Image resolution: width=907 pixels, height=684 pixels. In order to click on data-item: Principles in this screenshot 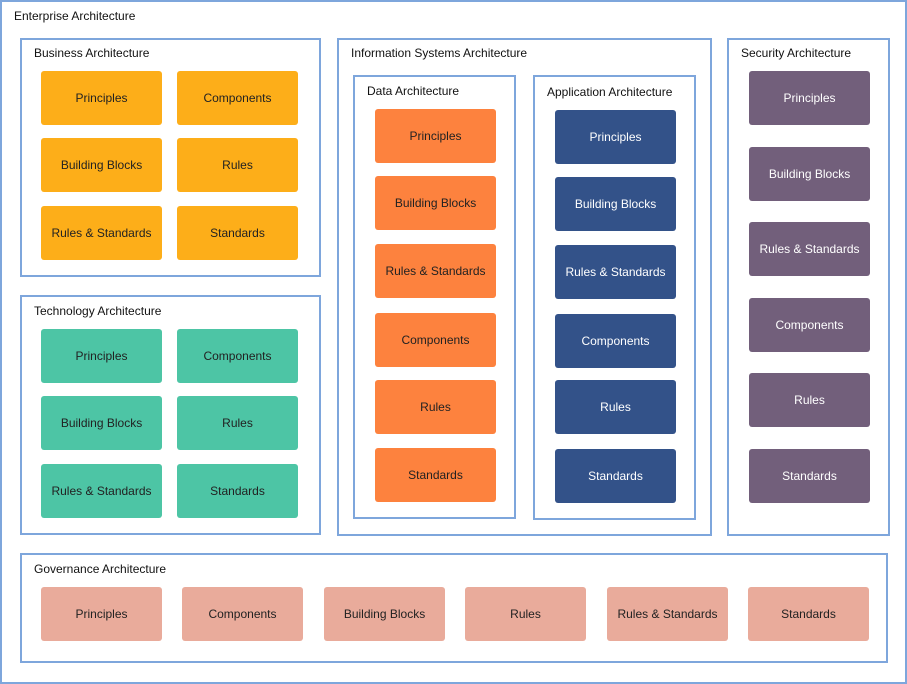, I will do `click(435, 136)`.